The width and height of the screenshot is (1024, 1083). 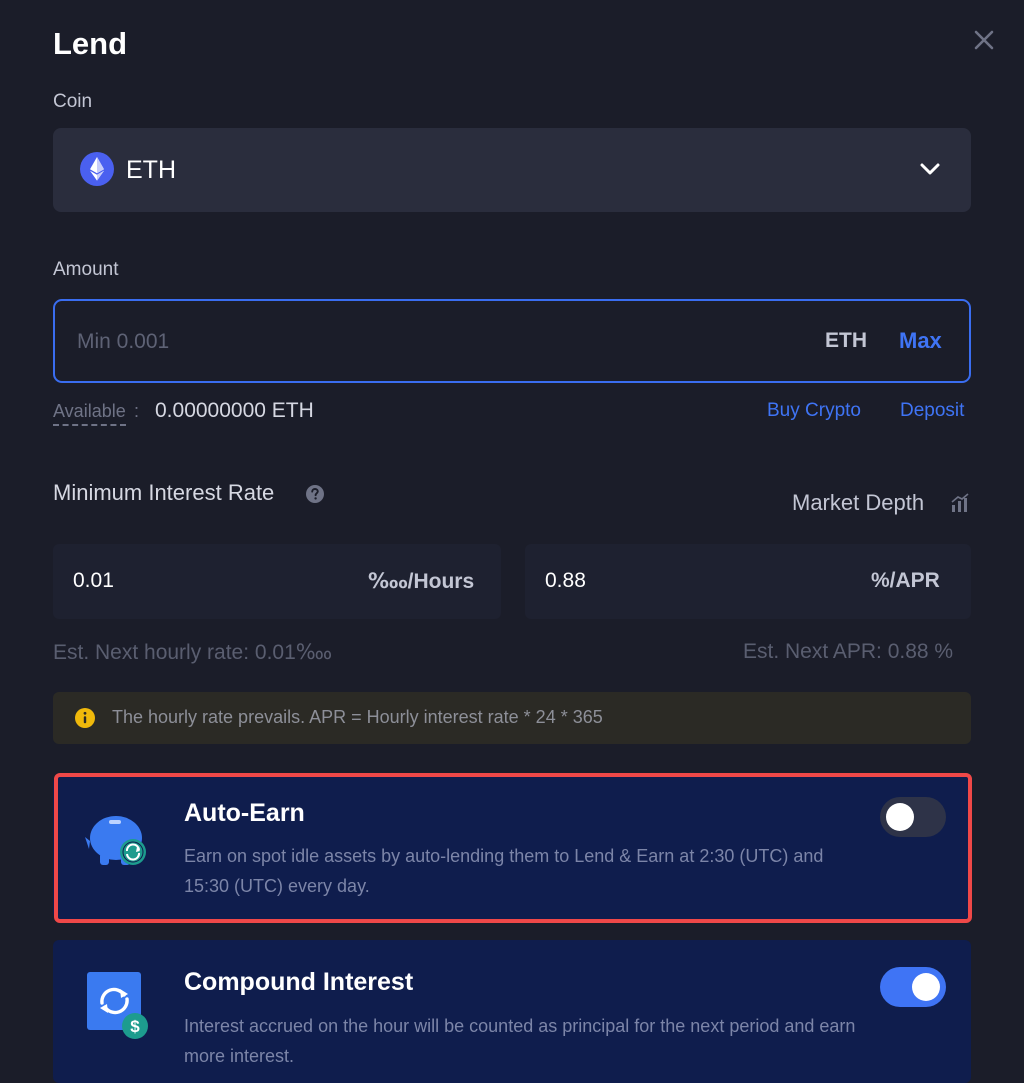 I want to click on auto-earn-toggle, so click(x=913, y=817).